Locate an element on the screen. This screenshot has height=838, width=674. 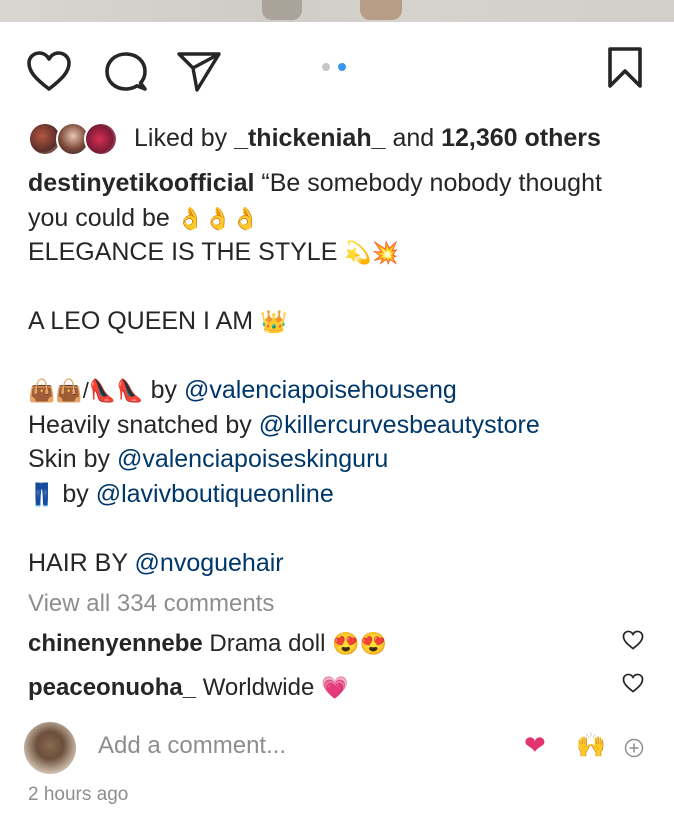
post-timestamp: 2 hours ago is located at coordinates (78, 794).